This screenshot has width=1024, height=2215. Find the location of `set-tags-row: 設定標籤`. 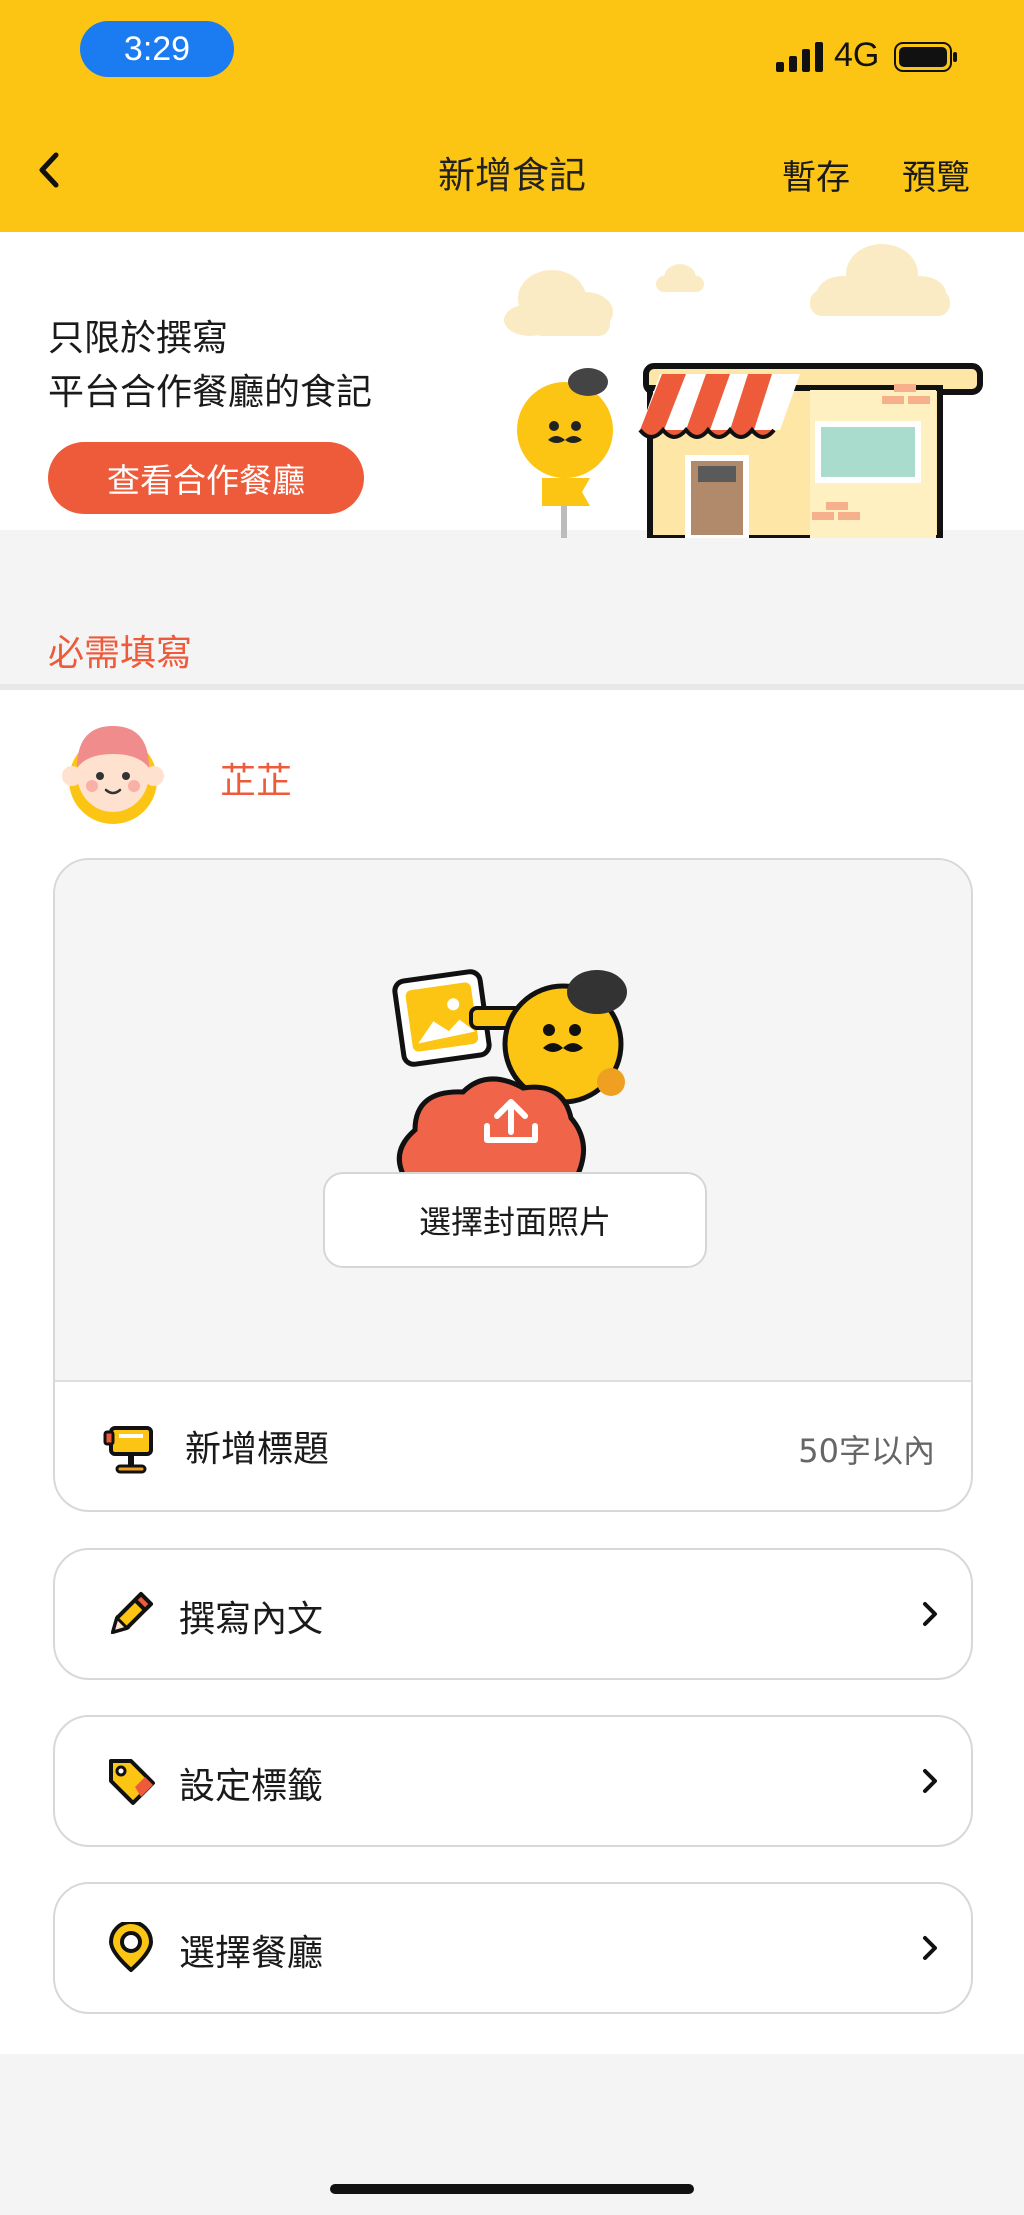

set-tags-row: 設定標籤 is located at coordinates (513, 1781).